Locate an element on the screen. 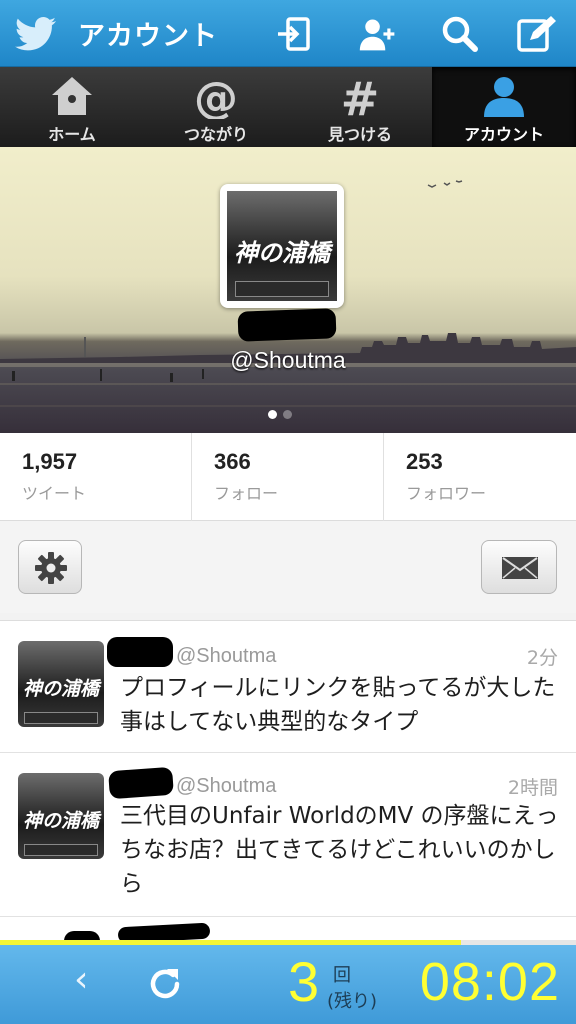  tab-connect: @ つながり is located at coordinates (216, 107).